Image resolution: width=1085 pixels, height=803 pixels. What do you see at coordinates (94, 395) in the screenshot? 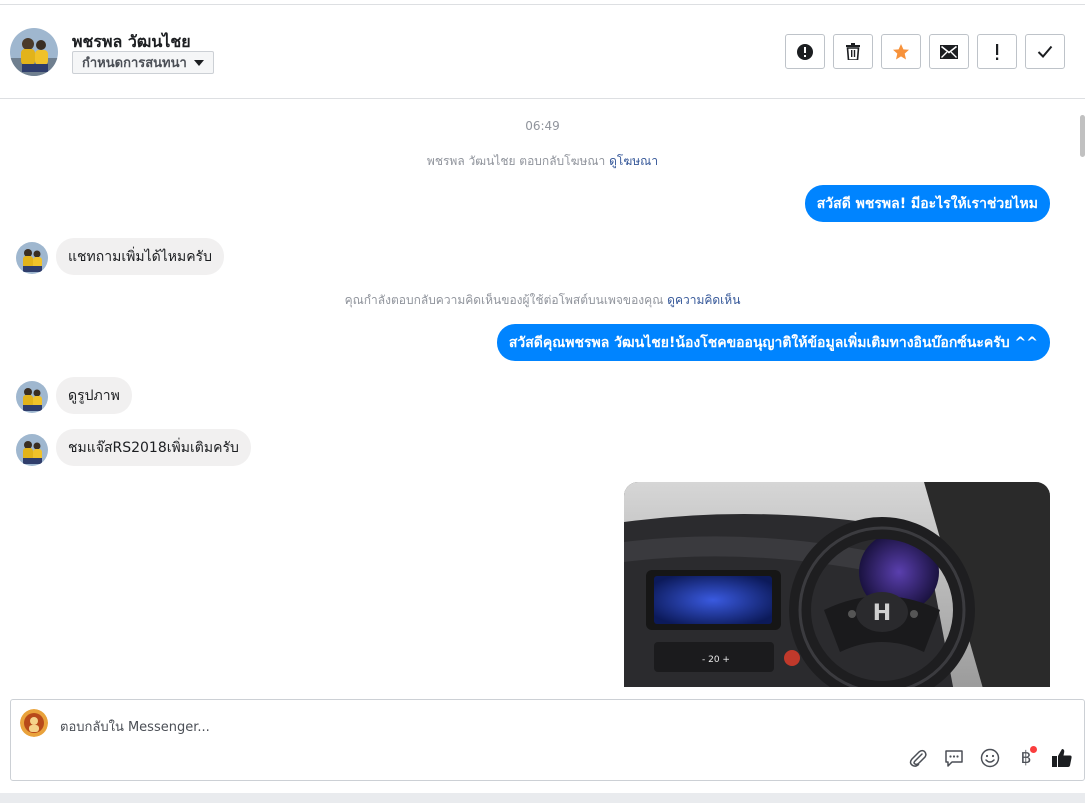
I see `incoming-message: ดูรูปภาพ` at bounding box center [94, 395].